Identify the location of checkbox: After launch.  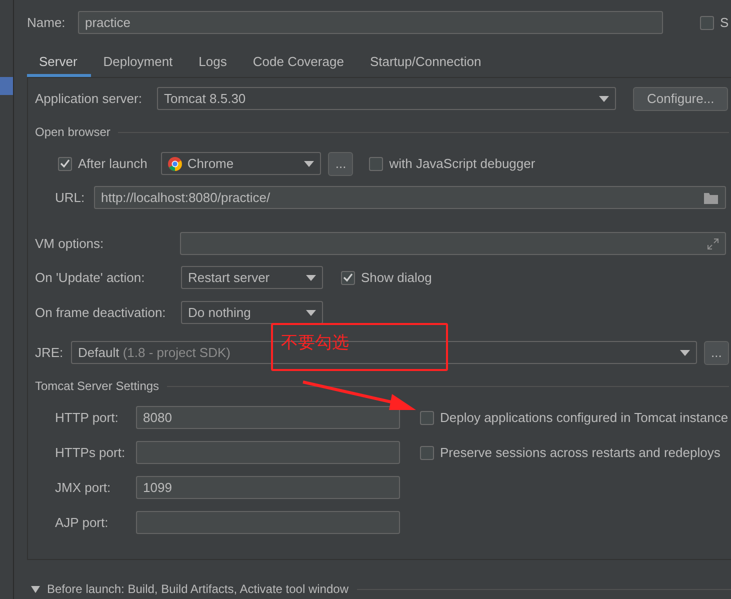
(103, 163).